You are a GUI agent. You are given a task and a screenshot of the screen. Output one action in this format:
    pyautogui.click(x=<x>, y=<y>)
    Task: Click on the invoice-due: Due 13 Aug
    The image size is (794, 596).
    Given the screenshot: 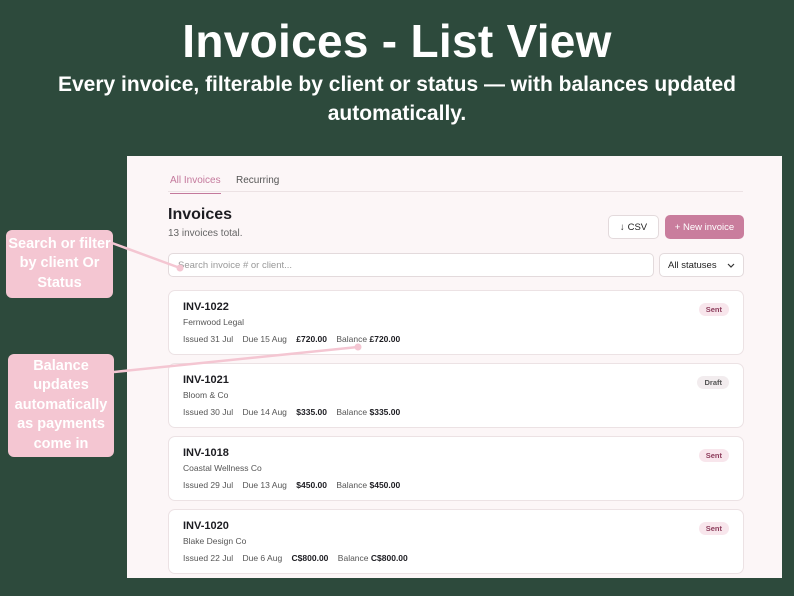 What is the action you would take?
    pyautogui.click(x=264, y=485)
    